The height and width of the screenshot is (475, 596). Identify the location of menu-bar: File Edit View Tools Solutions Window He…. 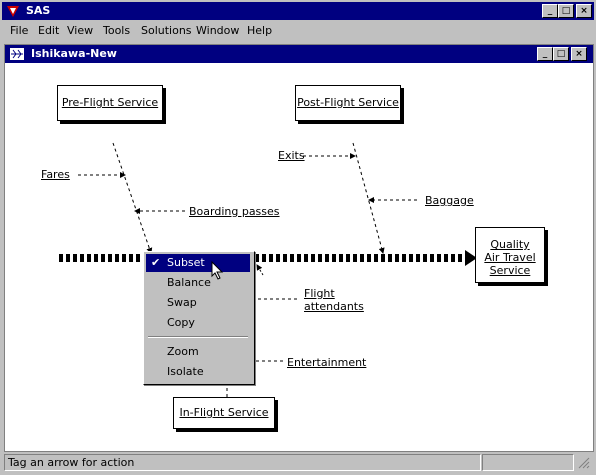
(298, 31).